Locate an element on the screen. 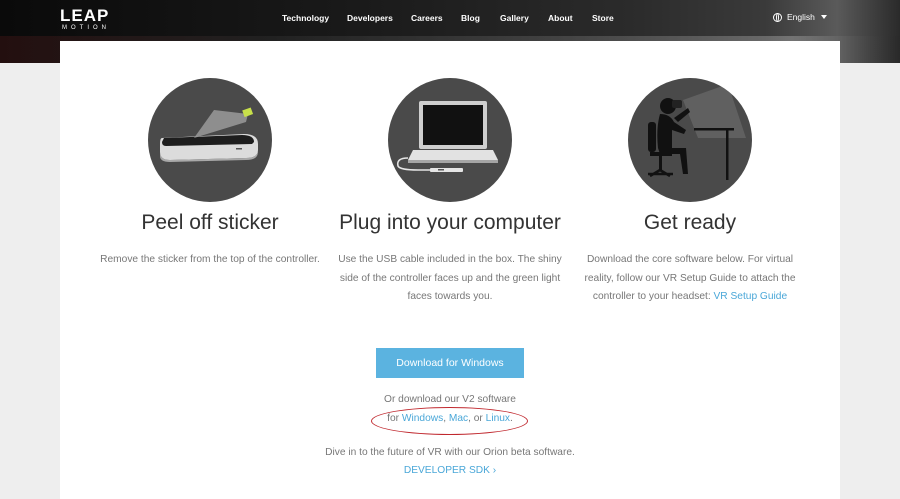 The image size is (900, 499). step-1-title: Peel off sticker is located at coordinates (210, 222).